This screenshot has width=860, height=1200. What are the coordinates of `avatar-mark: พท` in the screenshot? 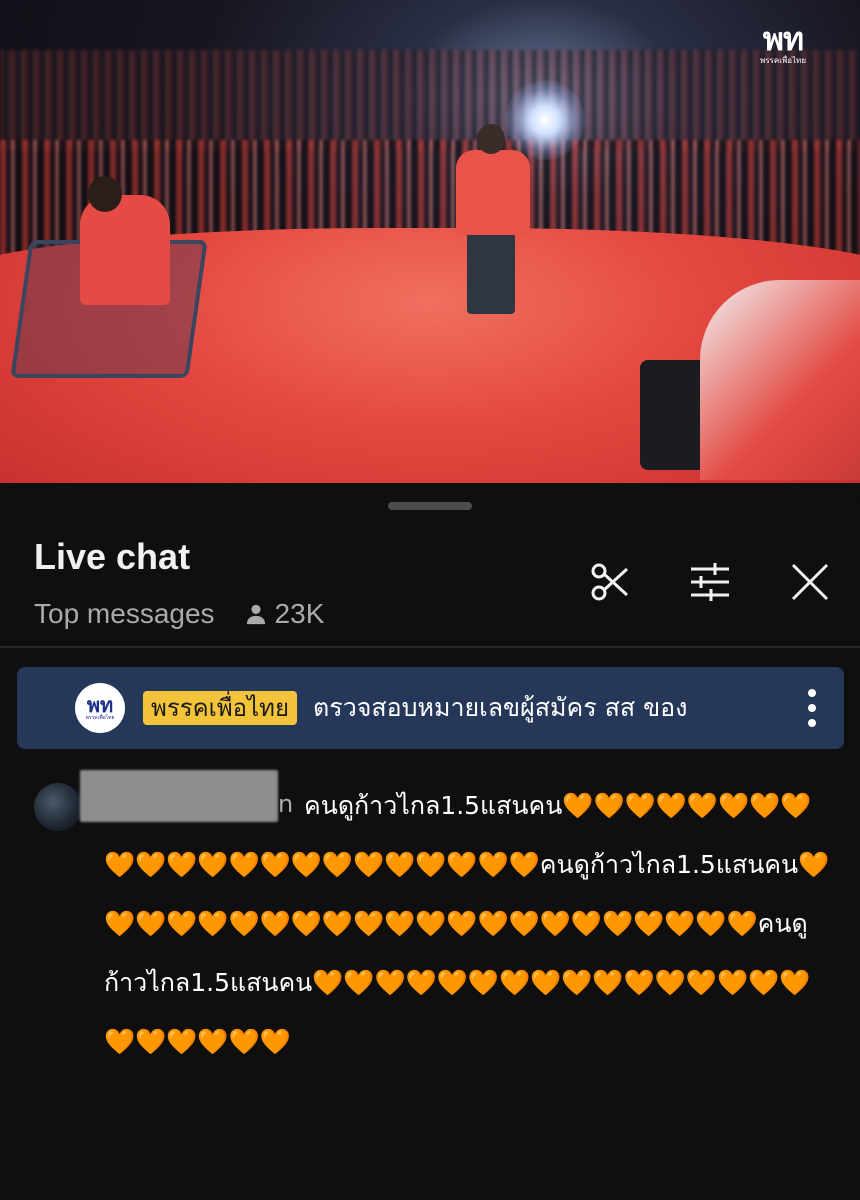 It's located at (100, 705).